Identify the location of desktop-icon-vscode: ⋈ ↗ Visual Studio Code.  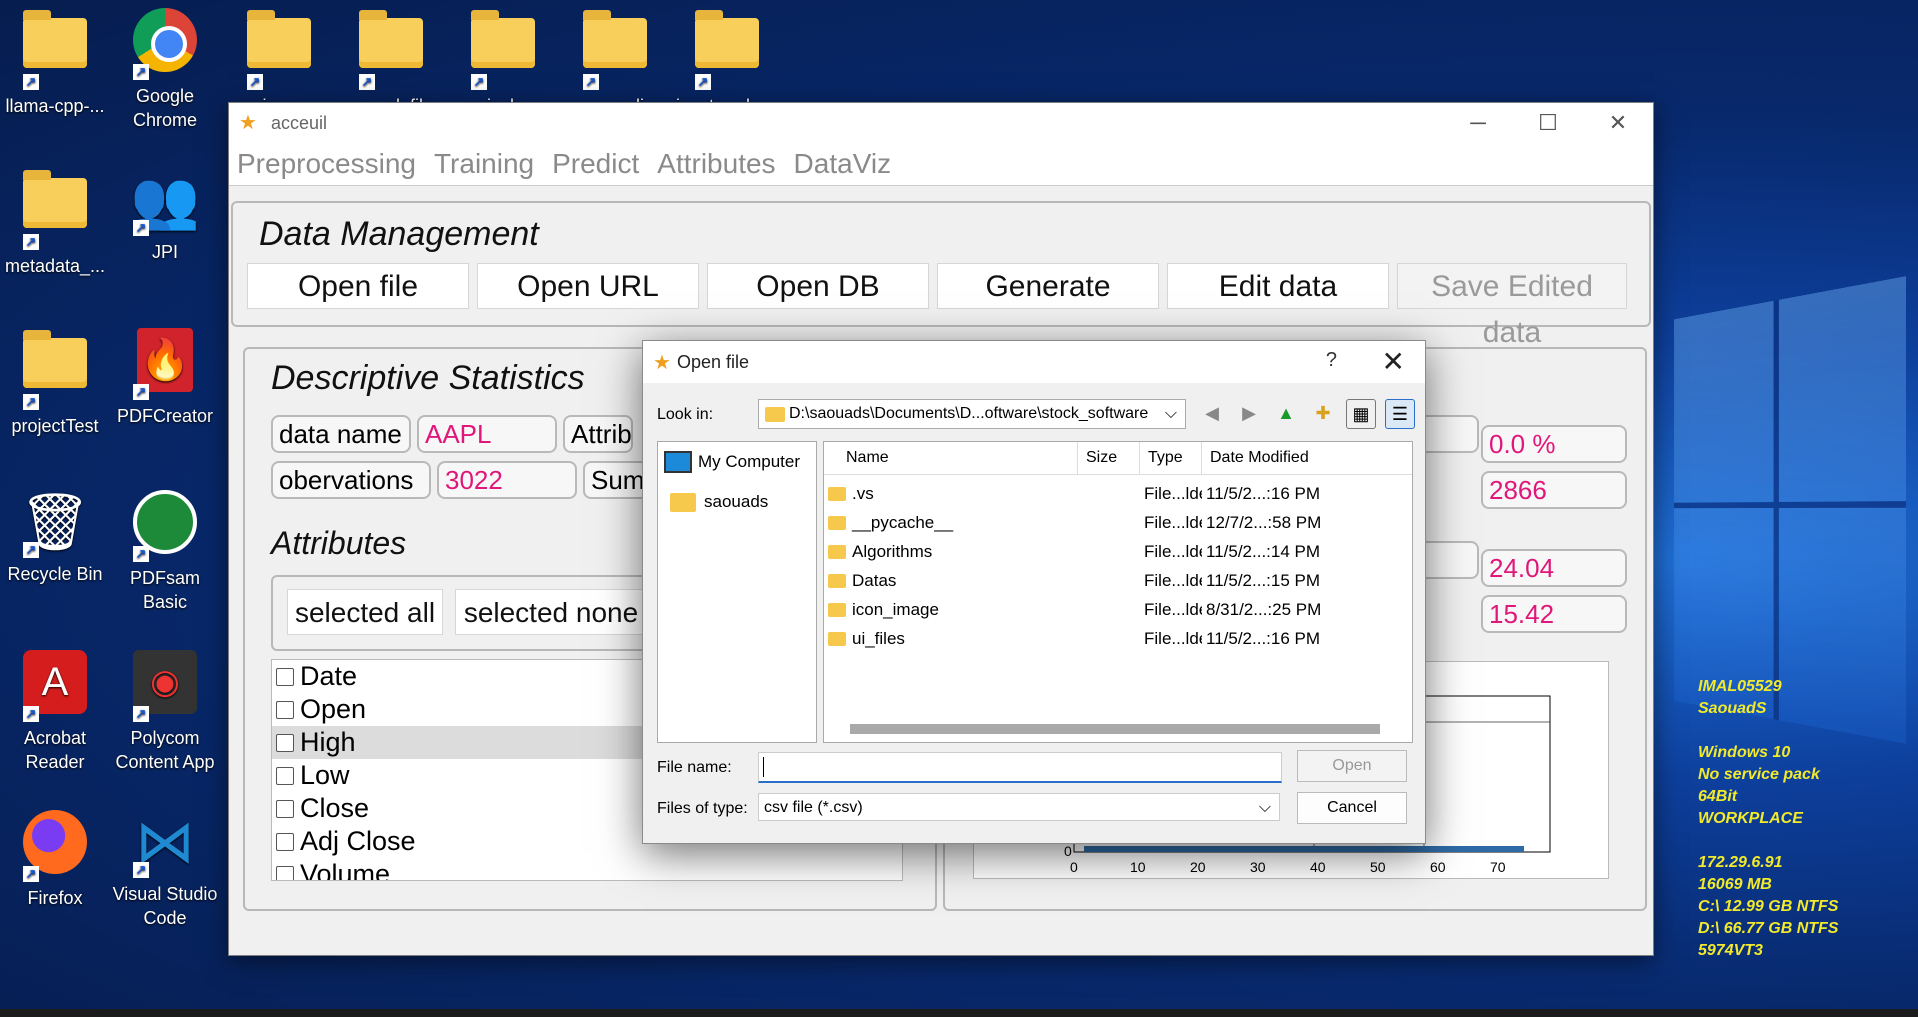
(165, 868).